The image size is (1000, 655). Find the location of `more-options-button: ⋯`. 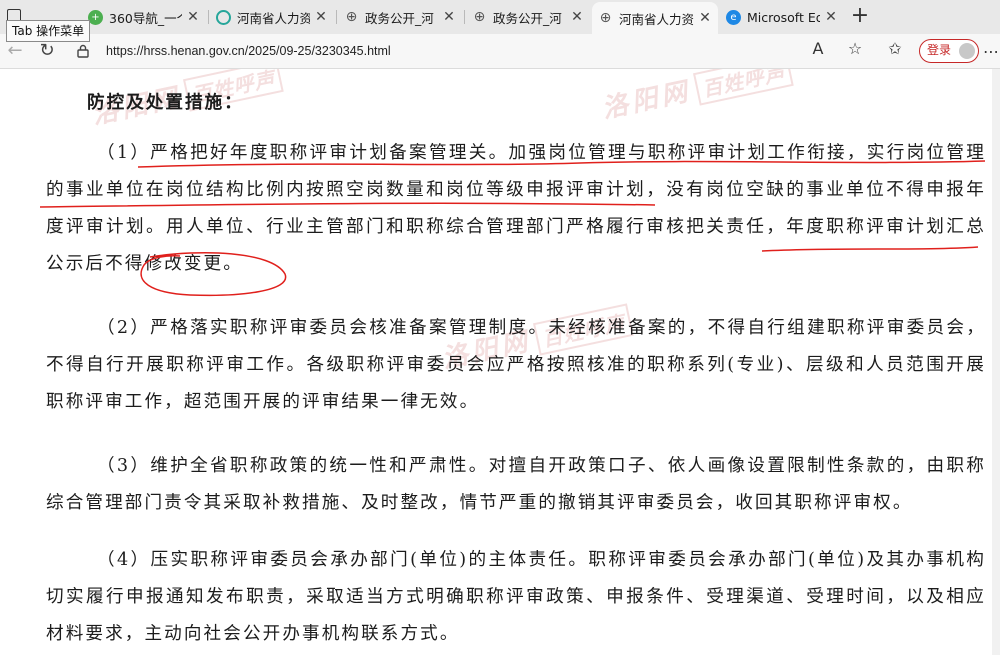

more-options-button: ⋯ is located at coordinates (991, 51).